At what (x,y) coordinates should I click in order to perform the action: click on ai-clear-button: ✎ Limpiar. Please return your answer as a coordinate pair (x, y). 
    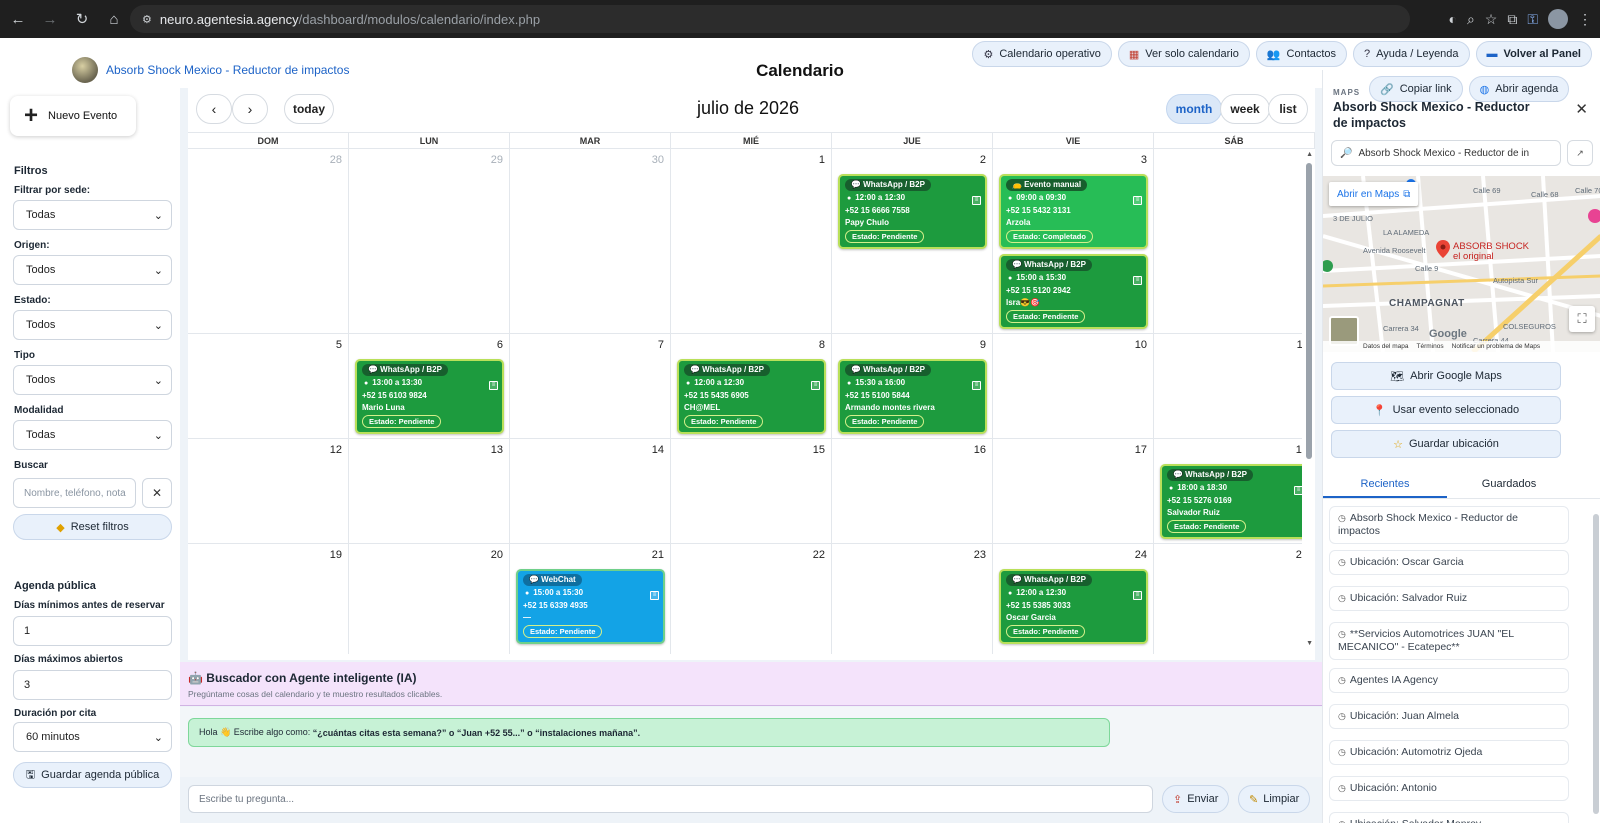
    Looking at the image, I should click on (1274, 799).